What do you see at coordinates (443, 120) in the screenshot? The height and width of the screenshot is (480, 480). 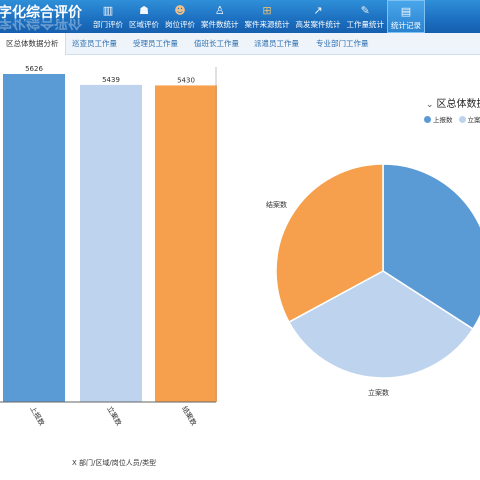 I see `legend-label: 上报数` at bounding box center [443, 120].